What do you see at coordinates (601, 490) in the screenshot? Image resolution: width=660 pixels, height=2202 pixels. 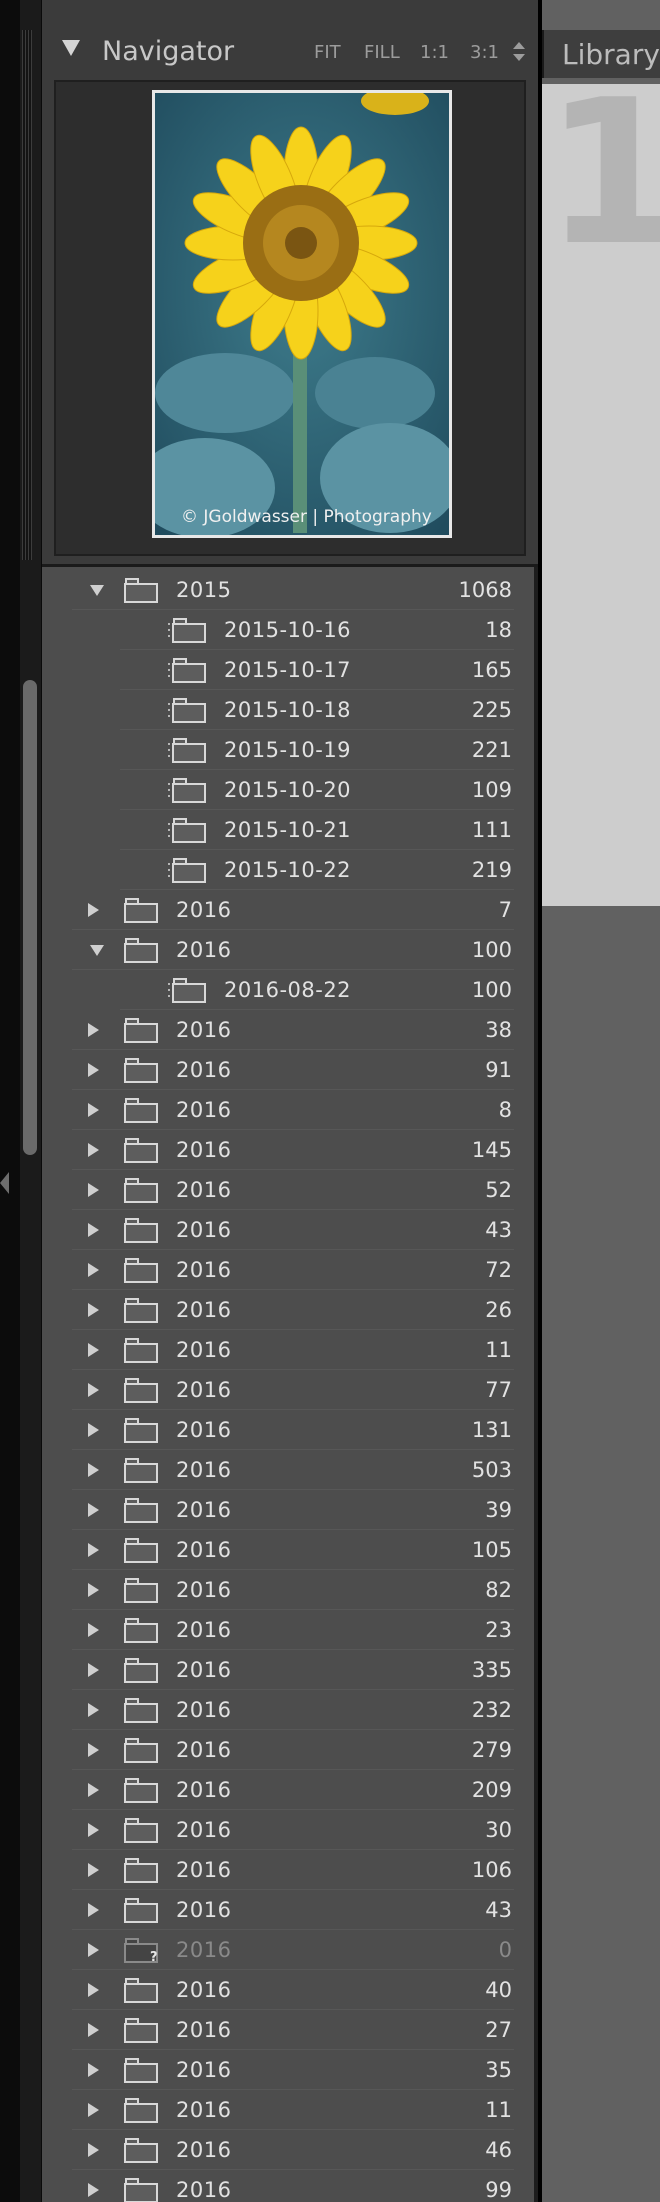 I see `grid-view-cell: 1` at bounding box center [601, 490].